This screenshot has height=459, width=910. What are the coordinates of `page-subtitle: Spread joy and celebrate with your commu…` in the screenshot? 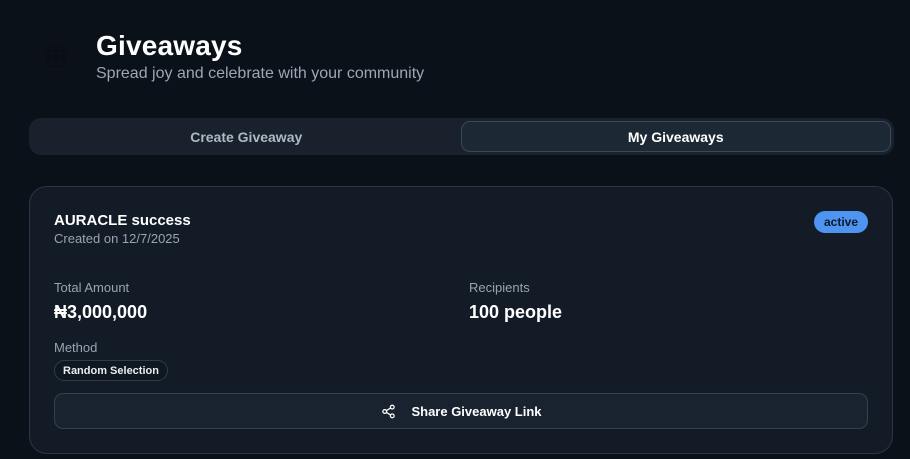 It's located at (260, 73).